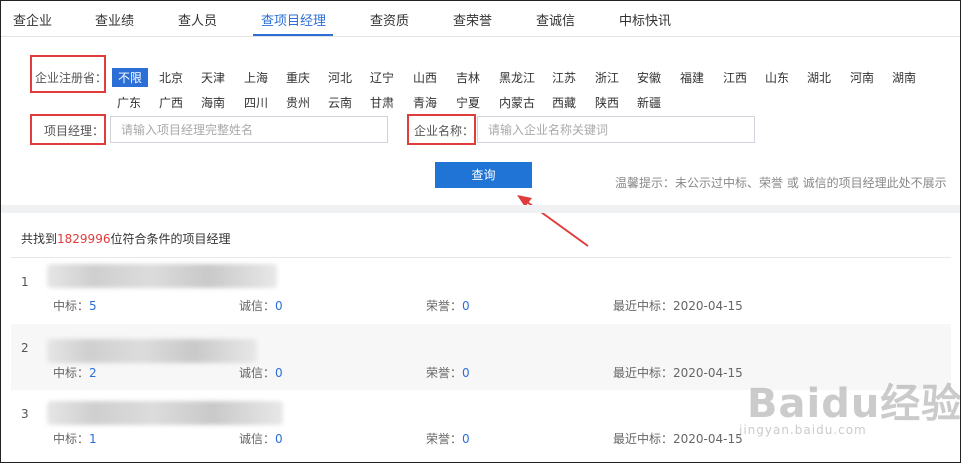  Describe the element at coordinates (84, 239) in the screenshot. I see `result-count-number: 1829996` at that location.